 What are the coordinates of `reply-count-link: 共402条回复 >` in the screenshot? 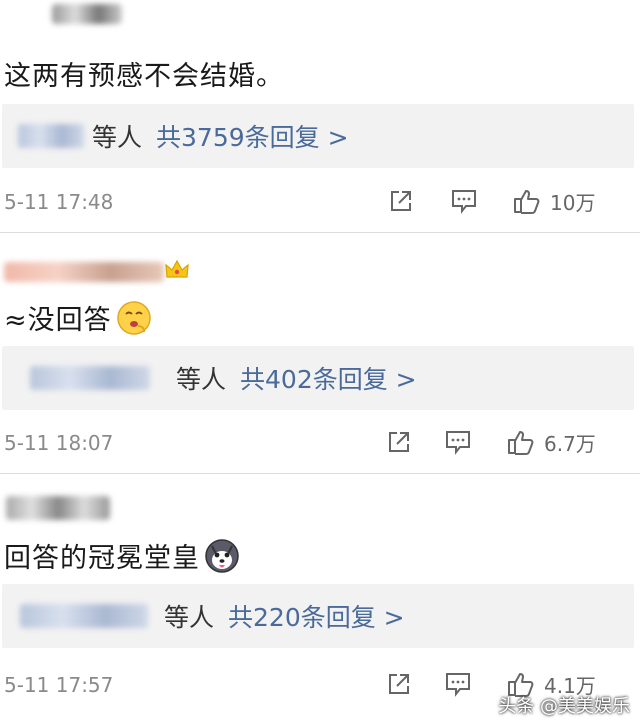 It's located at (328, 379).